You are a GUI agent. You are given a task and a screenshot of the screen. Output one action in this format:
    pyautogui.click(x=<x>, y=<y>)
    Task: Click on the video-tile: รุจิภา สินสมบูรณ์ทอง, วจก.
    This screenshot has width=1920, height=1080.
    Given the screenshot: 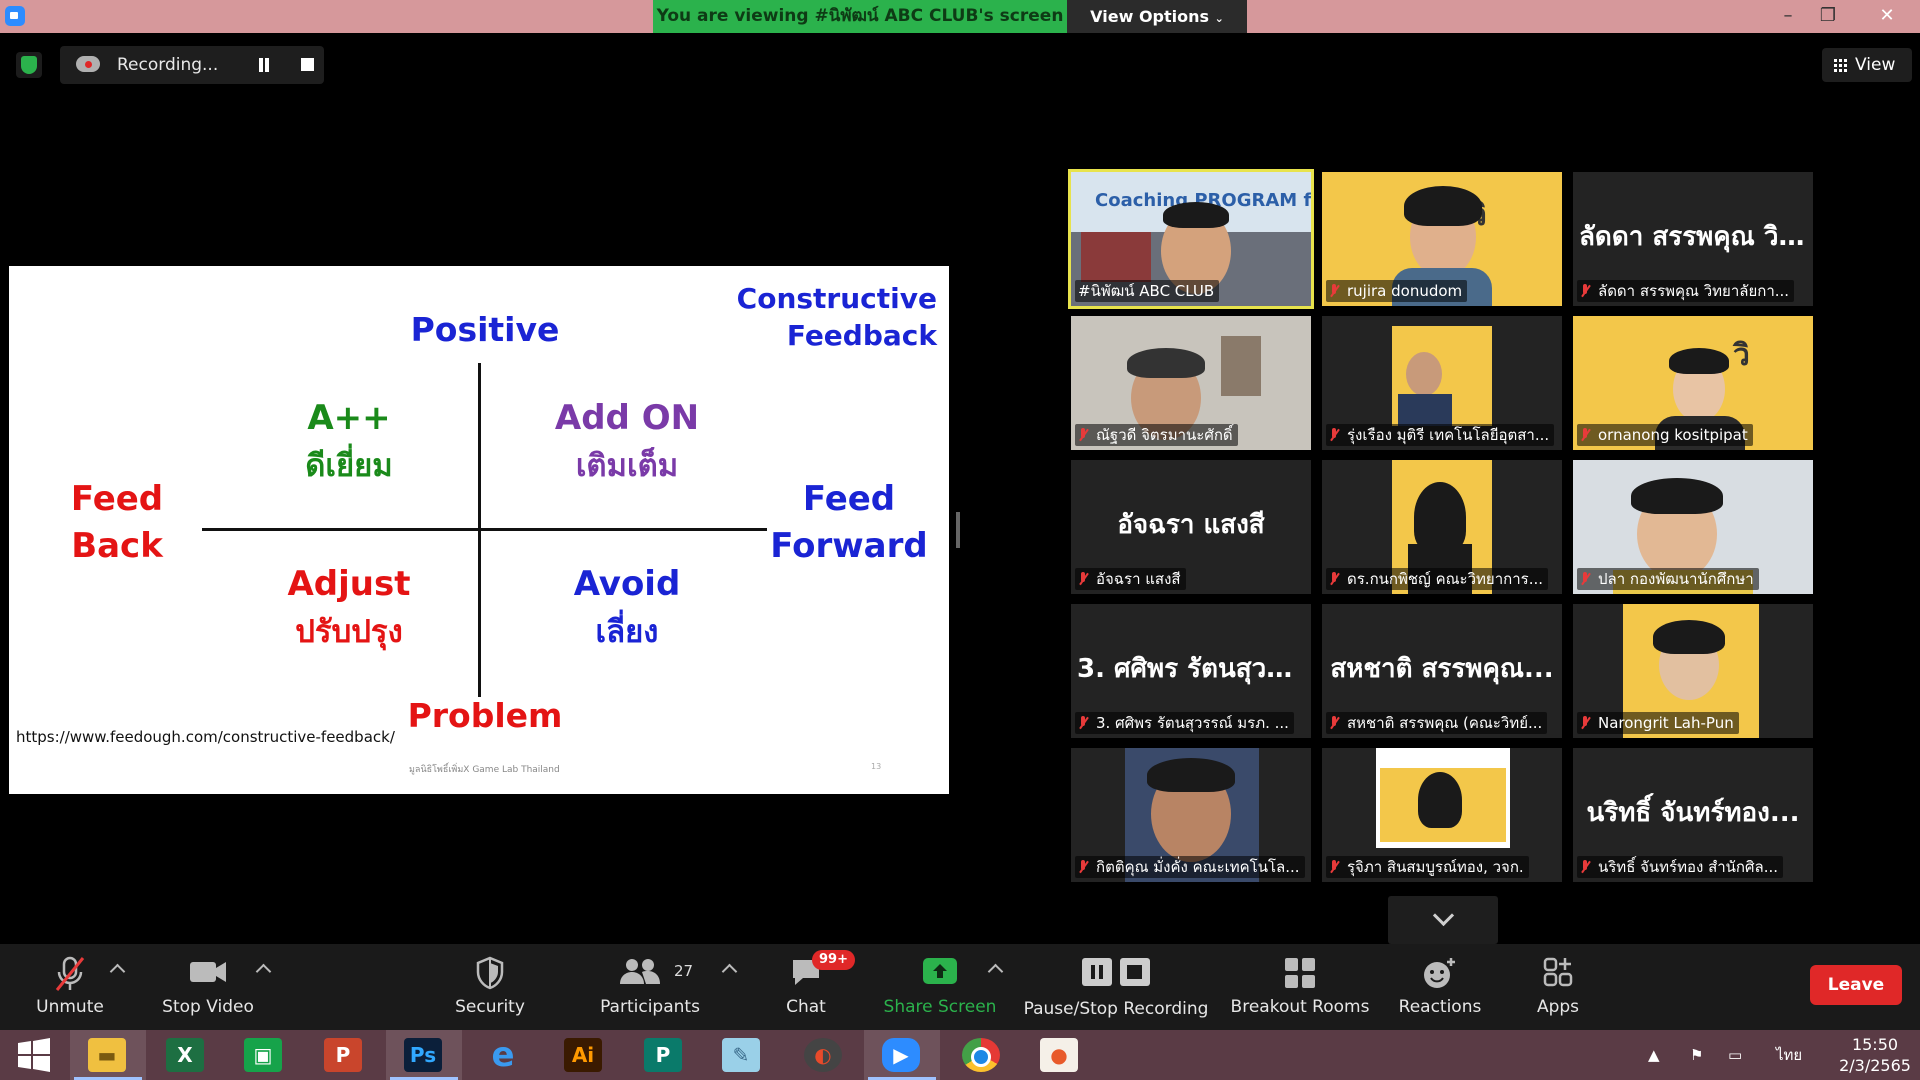 What is the action you would take?
    pyautogui.click(x=1442, y=815)
    